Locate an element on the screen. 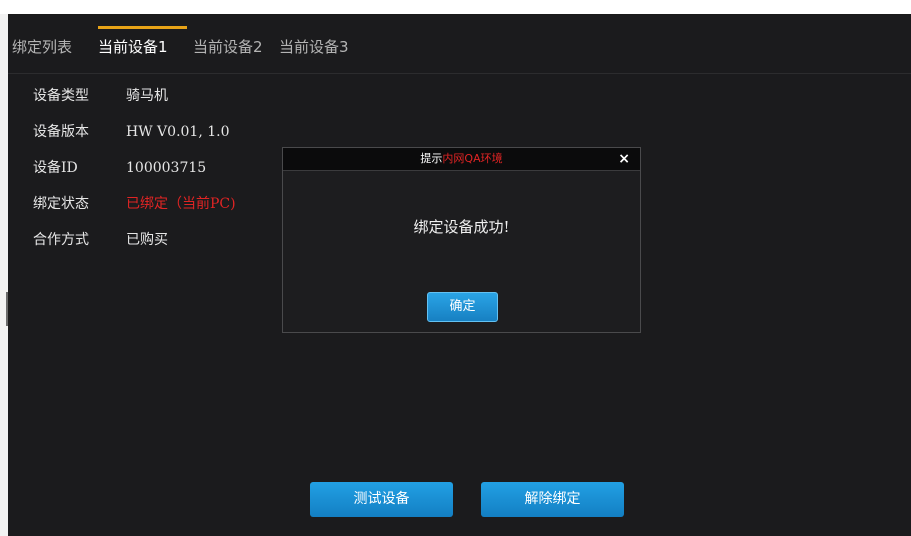  device-id-value: 100003715 is located at coordinates (166, 168).